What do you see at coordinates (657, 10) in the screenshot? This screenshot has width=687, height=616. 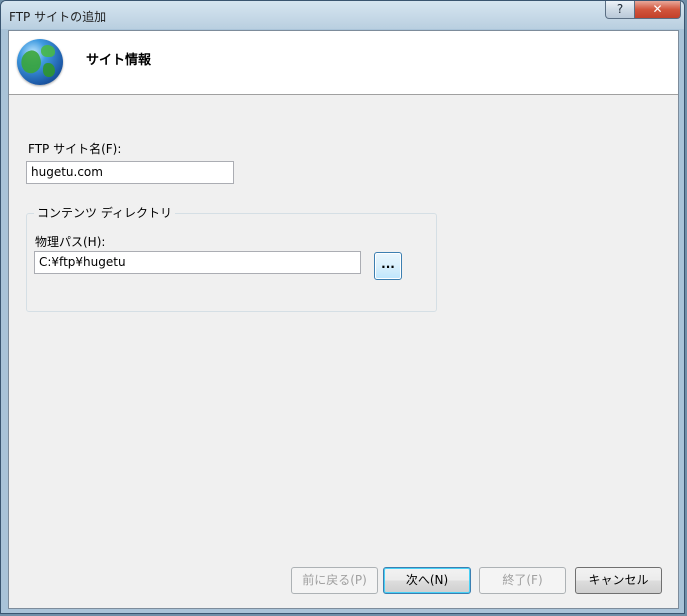 I see `close-button: ✕` at bounding box center [657, 10].